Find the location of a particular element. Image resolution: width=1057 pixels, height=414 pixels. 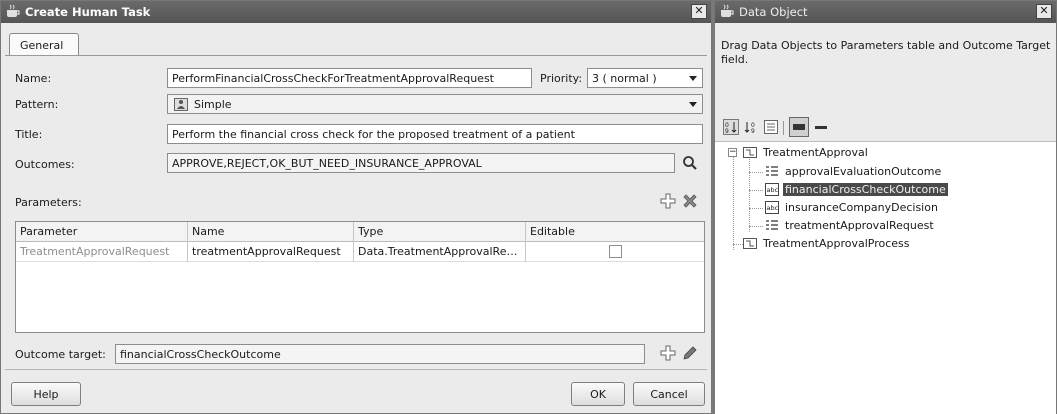

pencil-icon is located at coordinates (690, 353).